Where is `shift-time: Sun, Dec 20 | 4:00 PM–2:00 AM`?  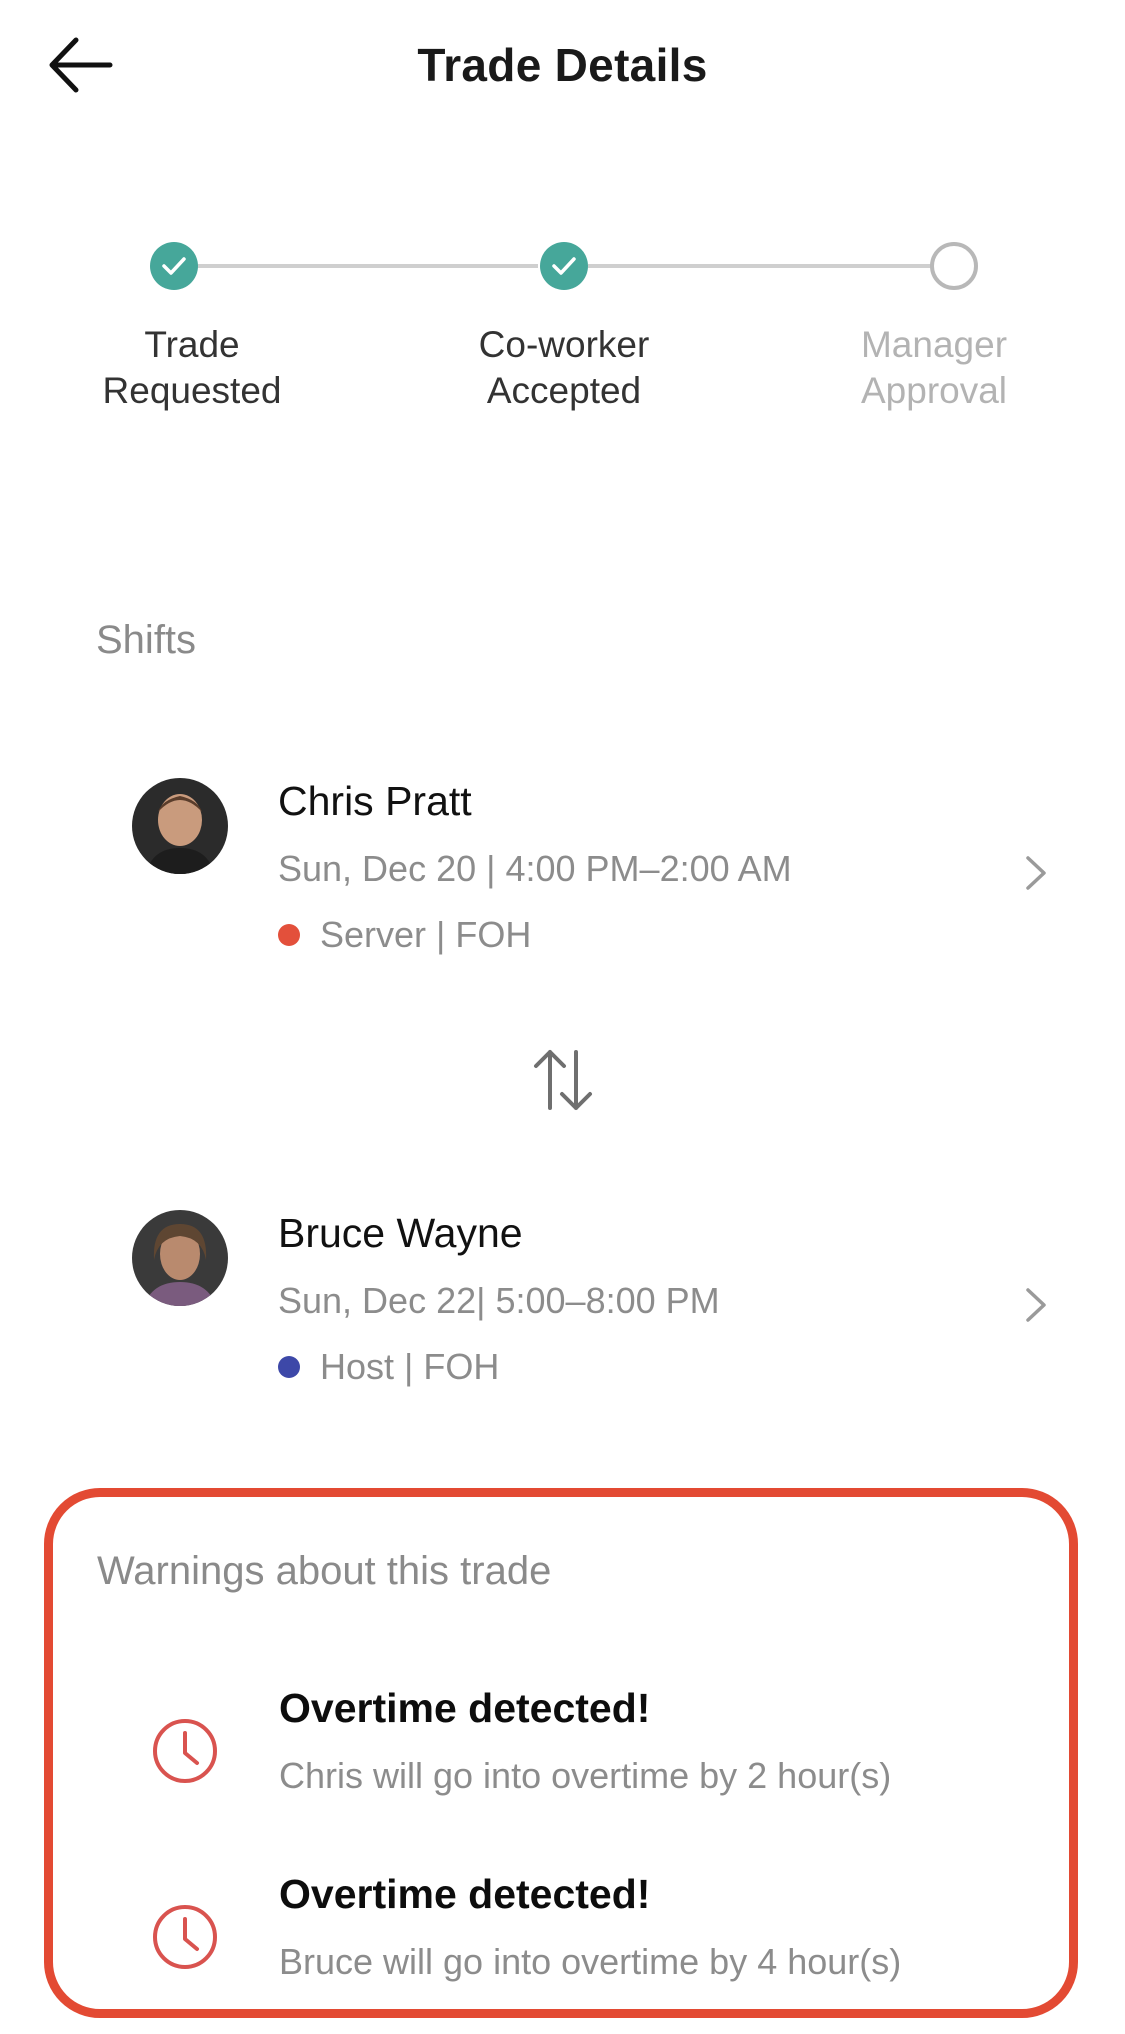
shift-time: Sun, Dec 20 | 4:00 PM–2:00 AM is located at coordinates (535, 868).